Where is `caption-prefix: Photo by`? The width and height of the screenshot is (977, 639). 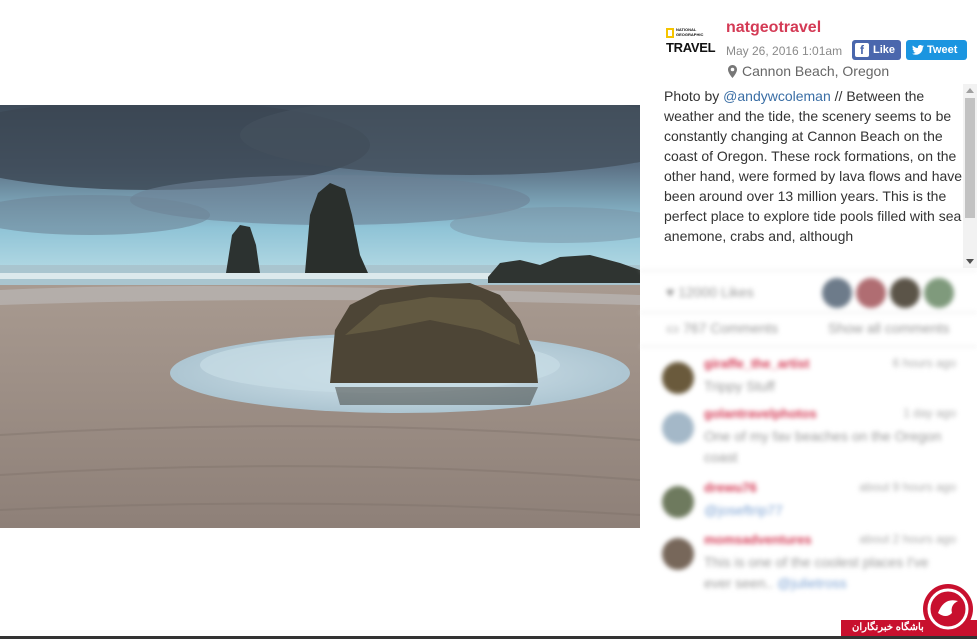 caption-prefix: Photo by is located at coordinates (694, 96).